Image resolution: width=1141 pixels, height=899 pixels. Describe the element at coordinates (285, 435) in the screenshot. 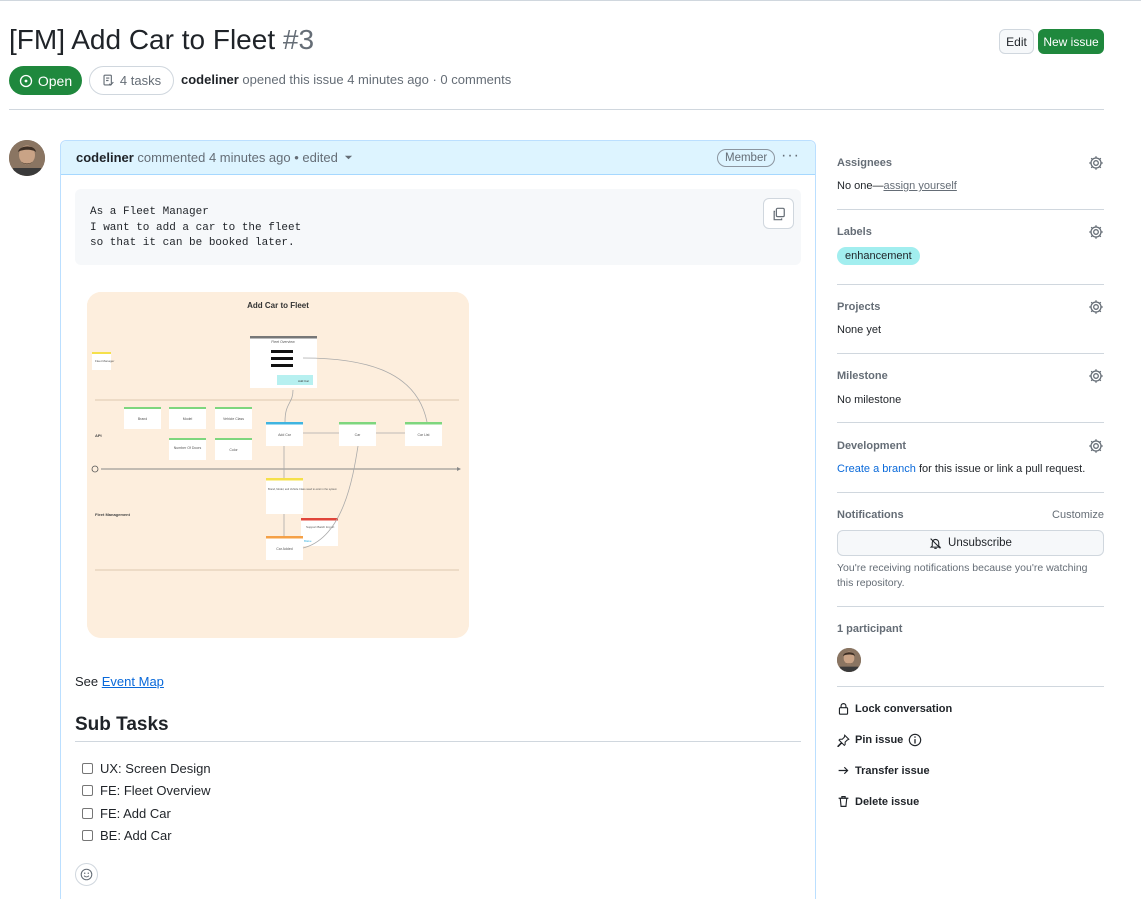

I see `command-label: Add Car` at that location.